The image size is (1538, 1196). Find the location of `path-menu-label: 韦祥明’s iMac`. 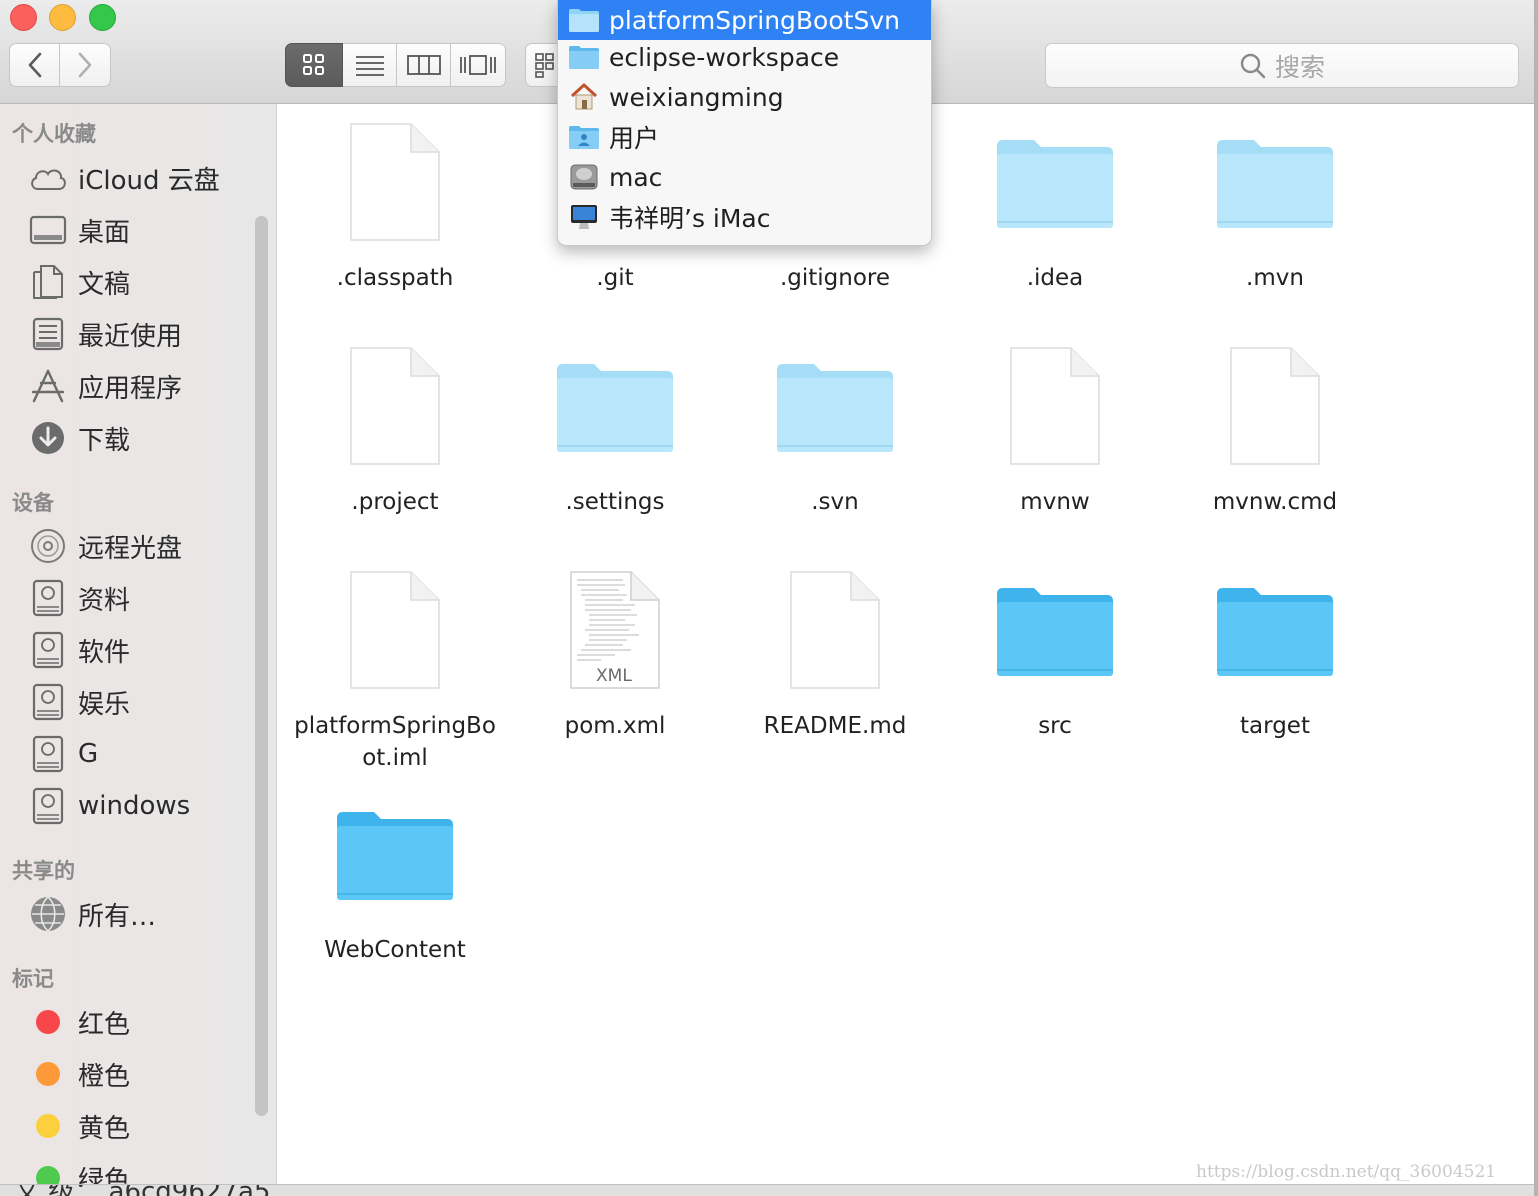

path-menu-label: 韦祥明’s iMac is located at coordinates (690, 218).